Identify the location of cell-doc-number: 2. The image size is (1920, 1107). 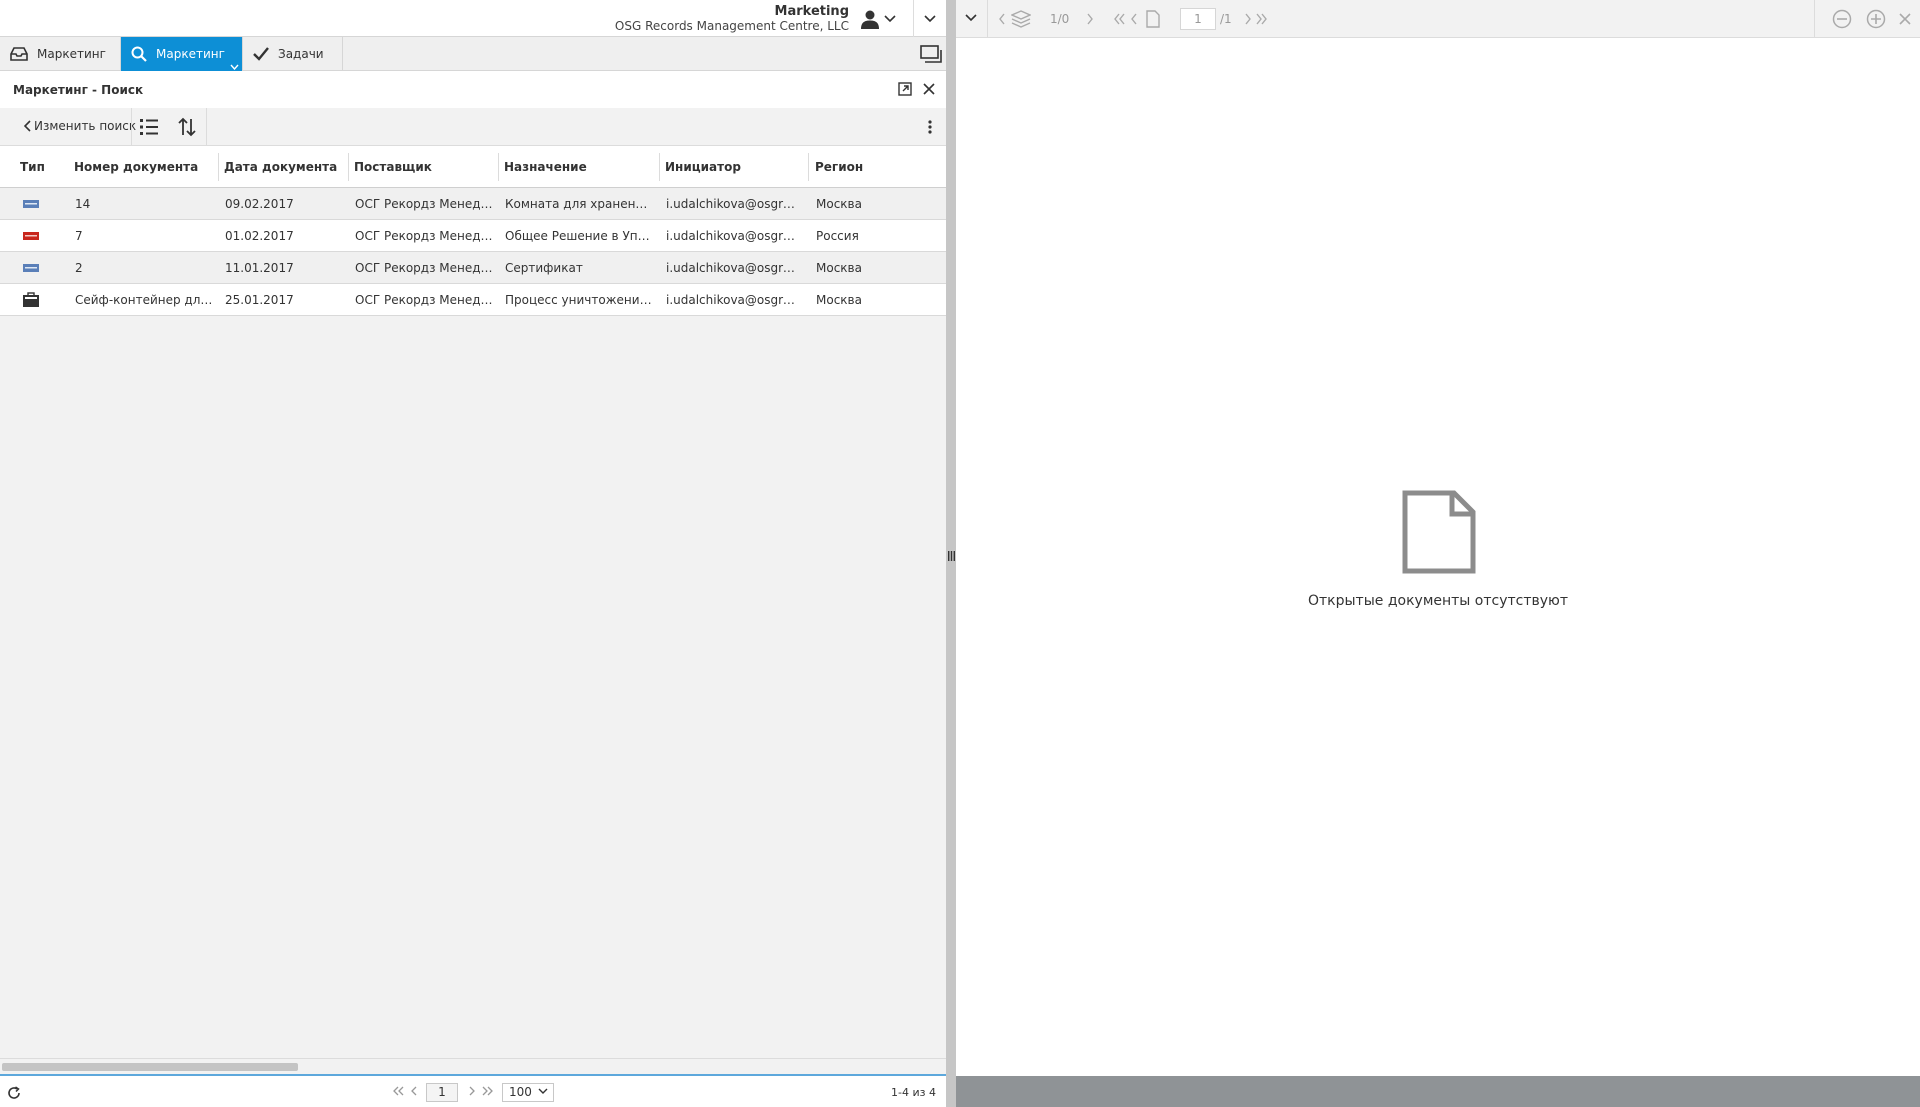
(79, 268).